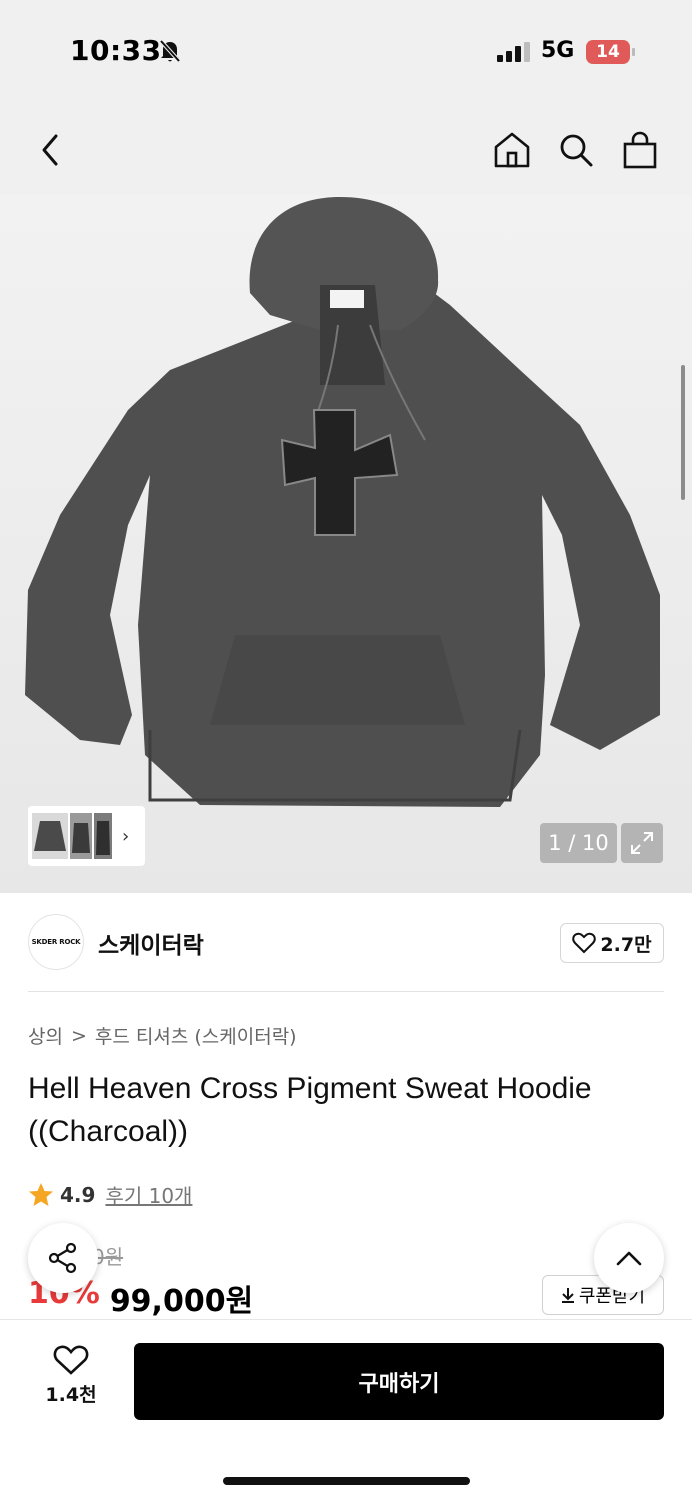  What do you see at coordinates (633, 52) in the screenshot?
I see `battery-cap` at bounding box center [633, 52].